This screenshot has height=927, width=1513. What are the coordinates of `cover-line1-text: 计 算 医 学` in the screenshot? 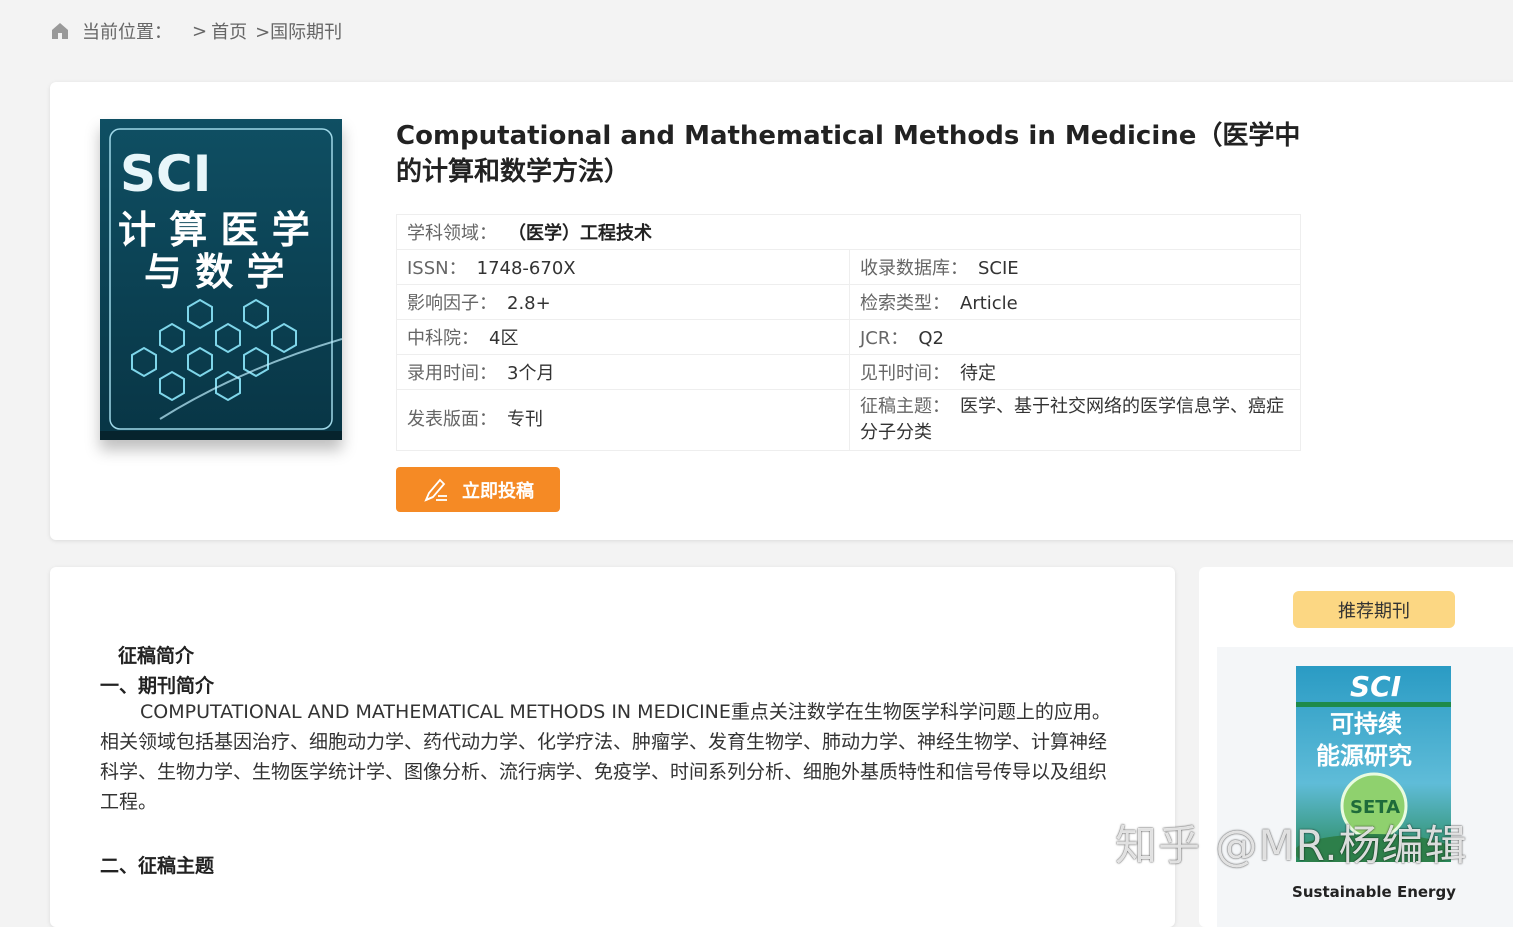 It's located at (214, 230).